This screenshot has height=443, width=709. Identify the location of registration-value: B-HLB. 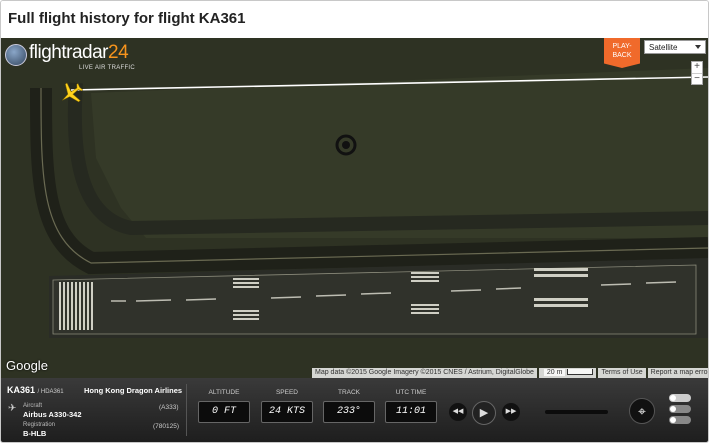
(35, 433).